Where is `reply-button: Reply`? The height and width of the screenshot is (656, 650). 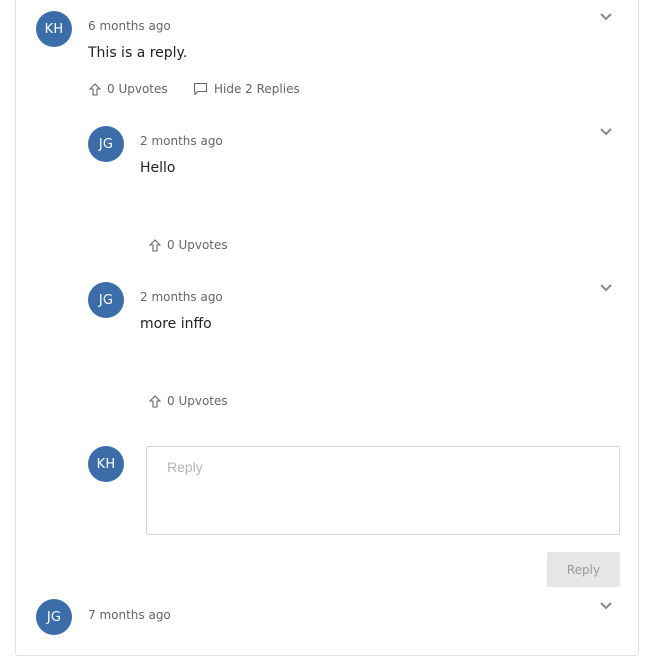 reply-button: Reply is located at coordinates (583, 569).